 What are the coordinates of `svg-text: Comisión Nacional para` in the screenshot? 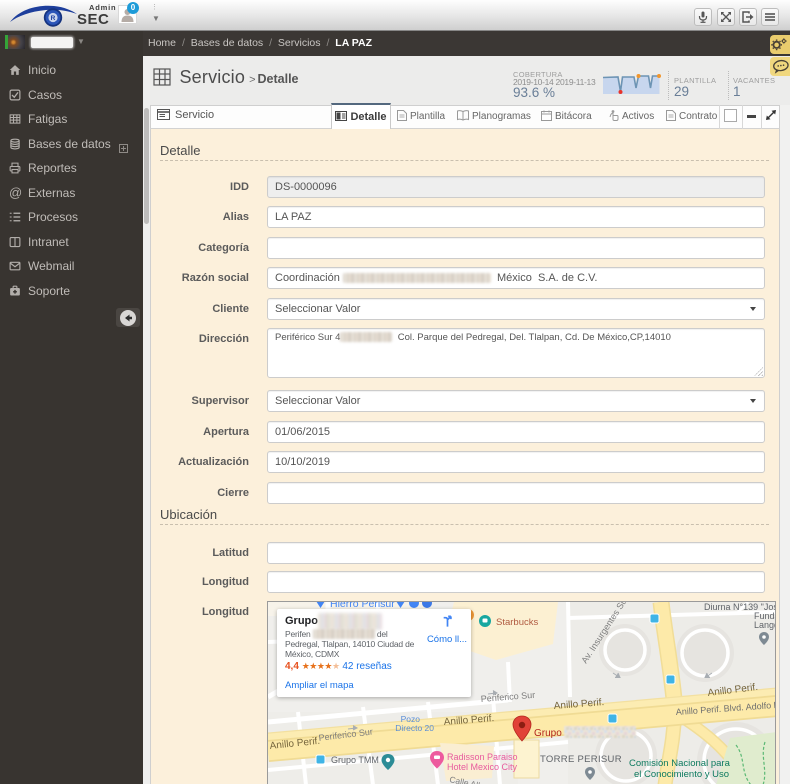 It's located at (680, 763).